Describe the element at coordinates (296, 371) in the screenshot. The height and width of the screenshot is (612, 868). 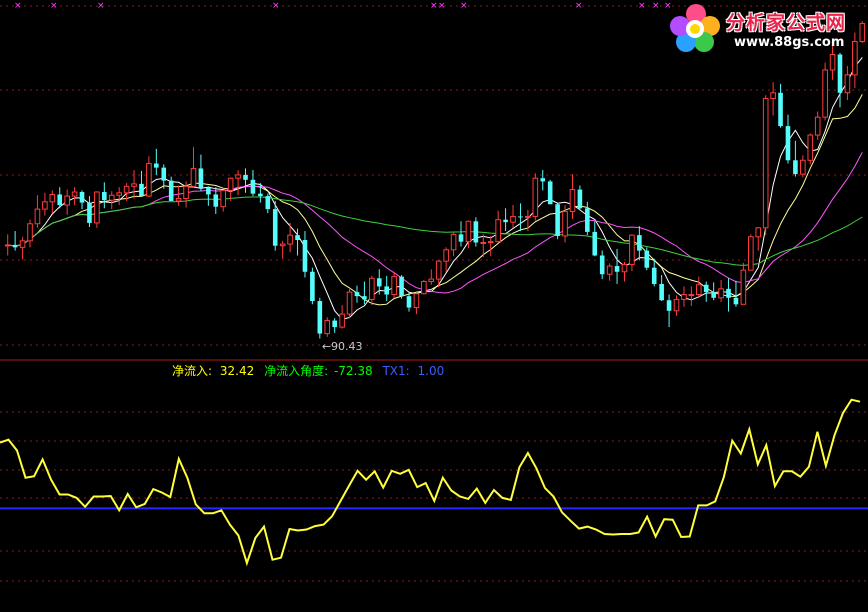
I see `angle-label: 净流入角度:` at that location.